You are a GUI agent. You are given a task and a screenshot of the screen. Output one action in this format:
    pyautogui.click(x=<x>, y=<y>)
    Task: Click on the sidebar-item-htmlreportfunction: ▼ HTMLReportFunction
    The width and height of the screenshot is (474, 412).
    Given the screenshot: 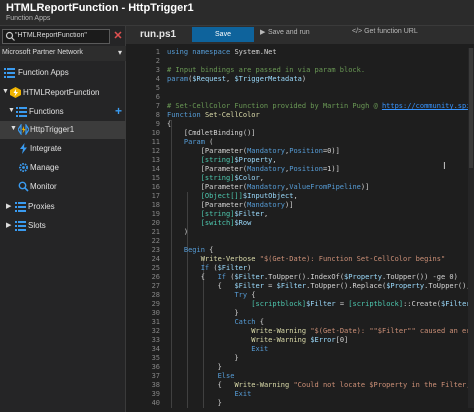 What is the action you would take?
    pyautogui.click(x=63, y=93)
    